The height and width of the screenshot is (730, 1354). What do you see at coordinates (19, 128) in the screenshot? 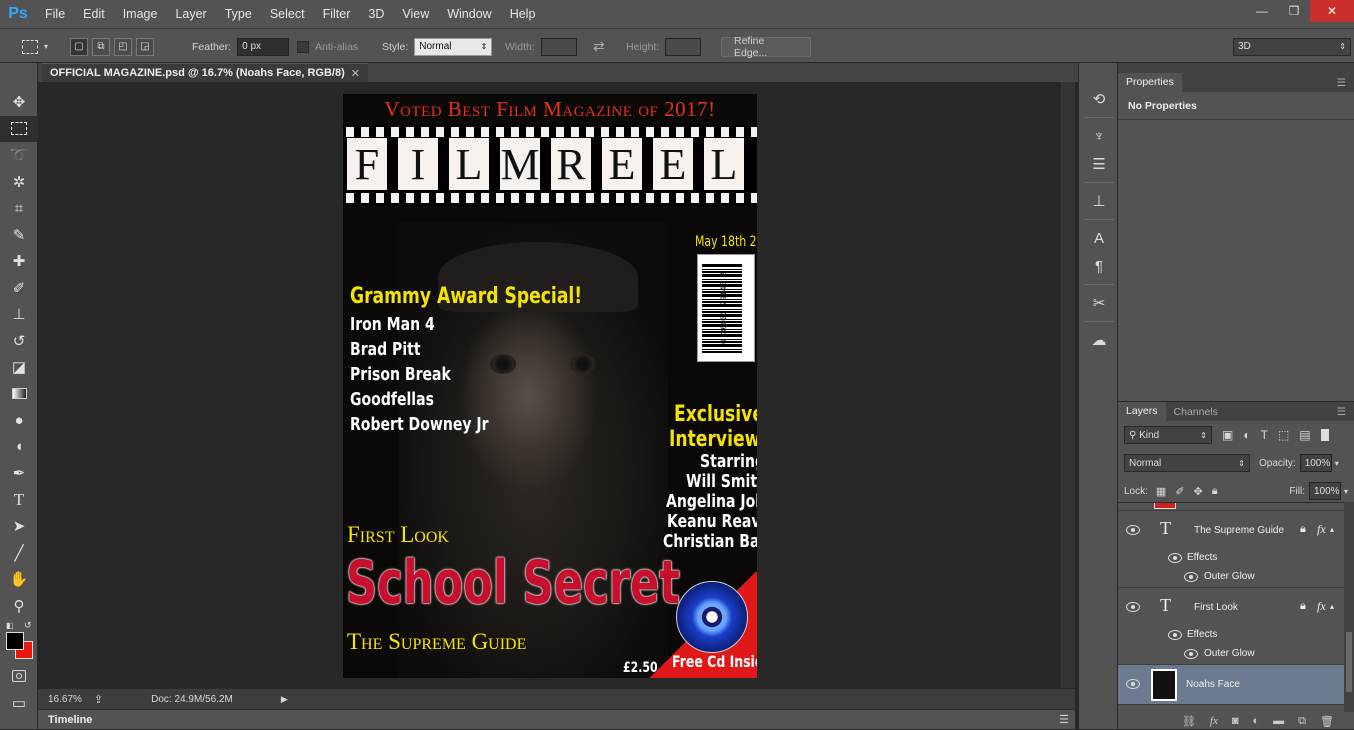
I see `marquee-tool-icon` at bounding box center [19, 128].